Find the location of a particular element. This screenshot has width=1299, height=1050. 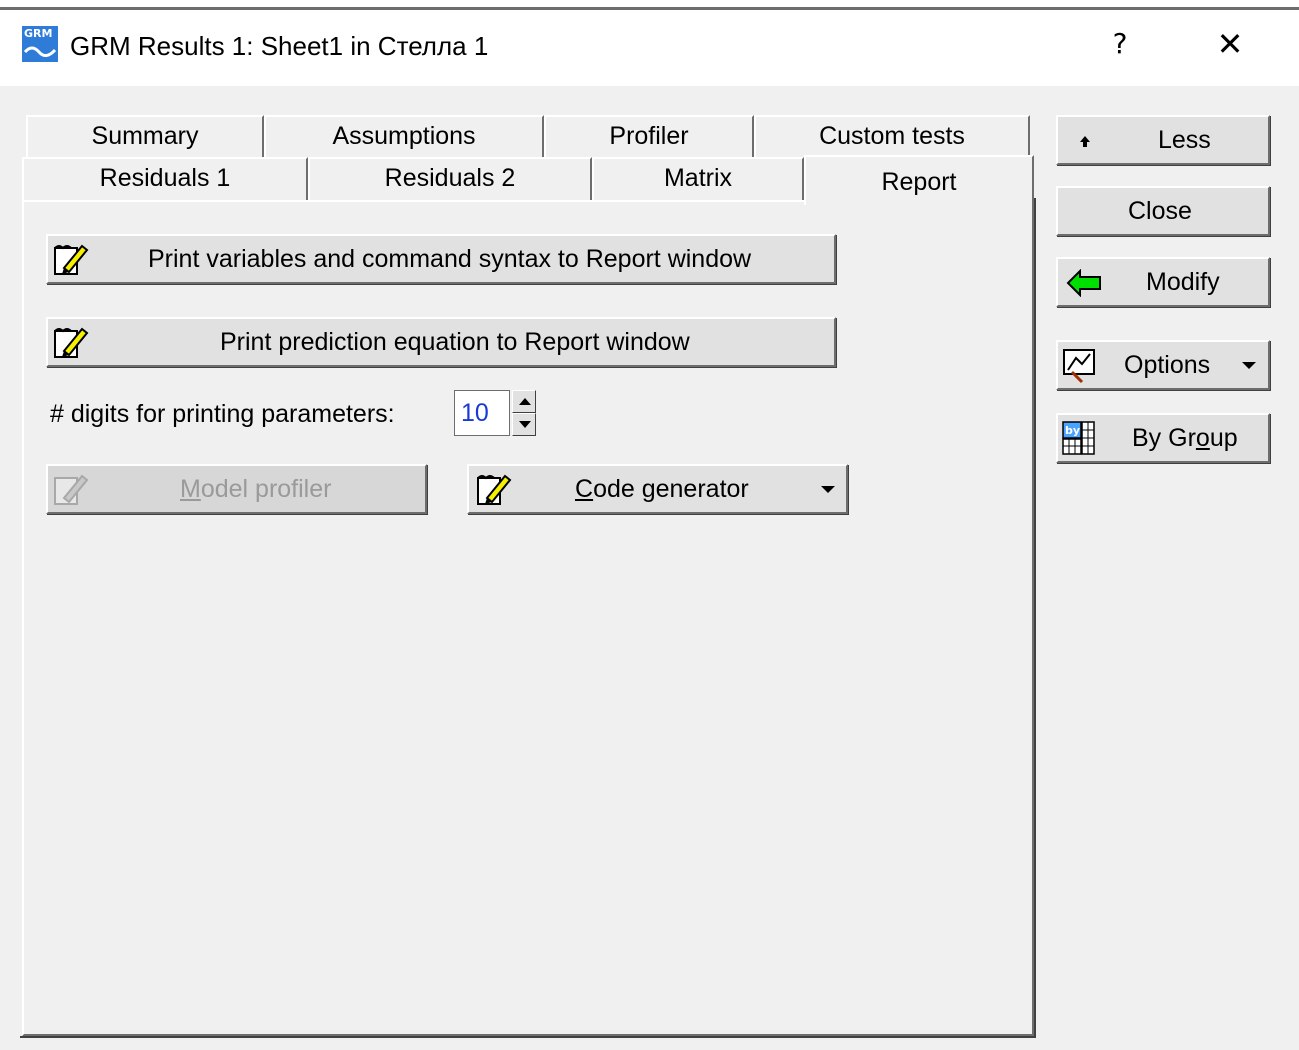

tab-custom-tests: Custom tests is located at coordinates (892, 137).